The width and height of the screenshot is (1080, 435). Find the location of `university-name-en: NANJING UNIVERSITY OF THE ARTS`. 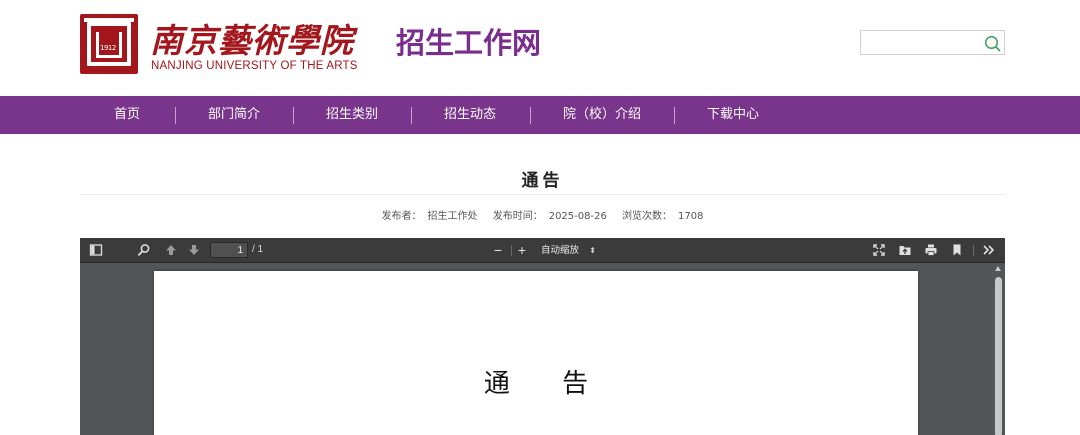

university-name-en: NANJING UNIVERSITY OF THE ARTS is located at coordinates (254, 66).